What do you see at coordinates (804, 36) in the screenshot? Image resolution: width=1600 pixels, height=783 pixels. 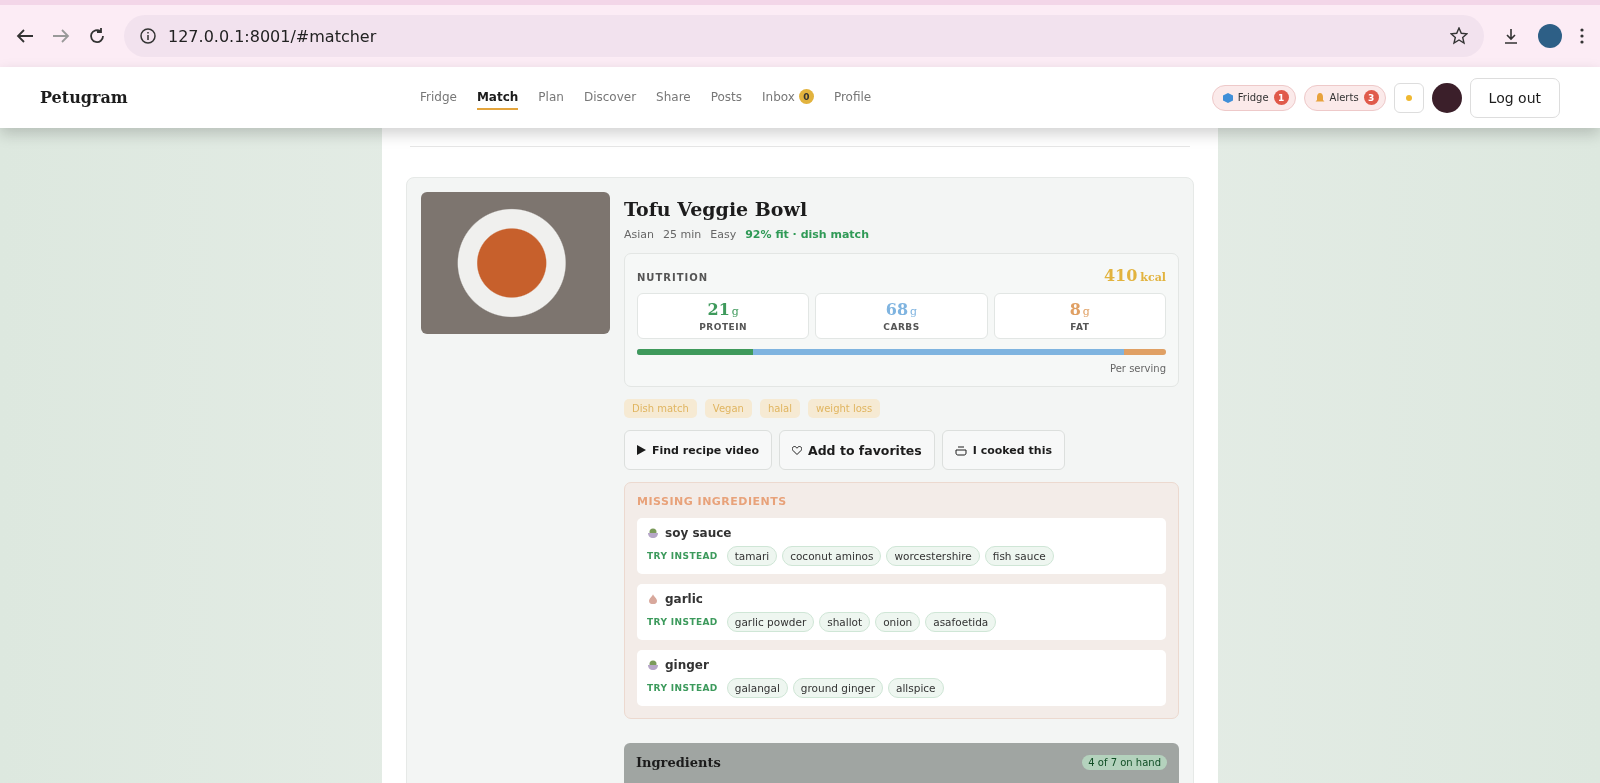 I see `address-bar: 127.0.0.1:8001/#matcher` at bounding box center [804, 36].